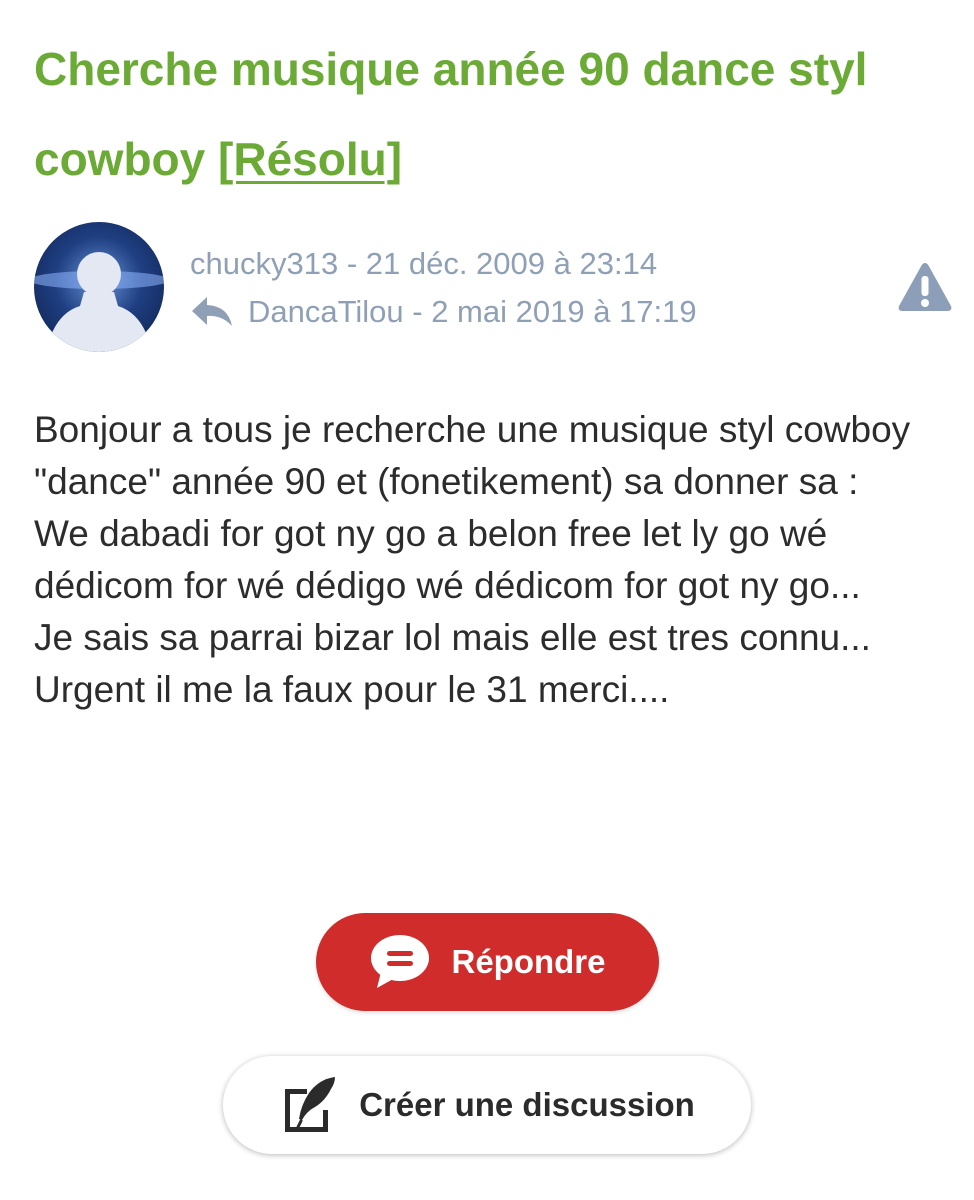  I want to click on avatar, so click(99, 287).